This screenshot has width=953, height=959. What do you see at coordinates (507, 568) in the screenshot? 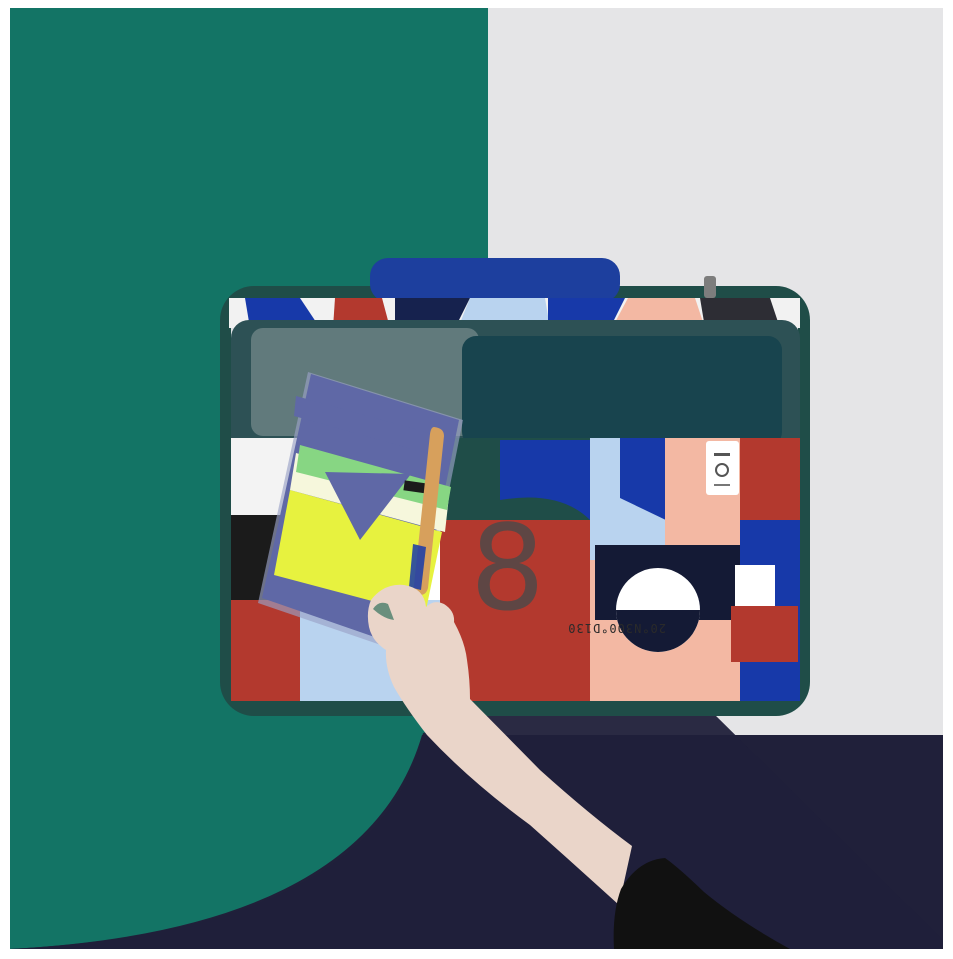
I see `bag-number-print: 8` at bounding box center [507, 568].